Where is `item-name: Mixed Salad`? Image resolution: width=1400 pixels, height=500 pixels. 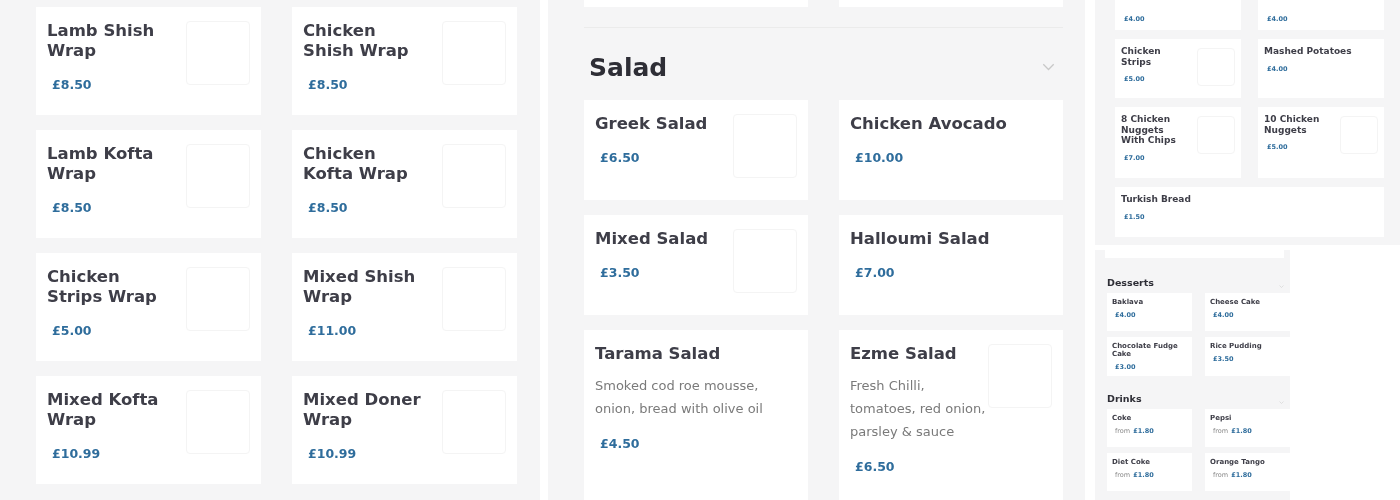 item-name: Mixed Salad is located at coordinates (652, 239).